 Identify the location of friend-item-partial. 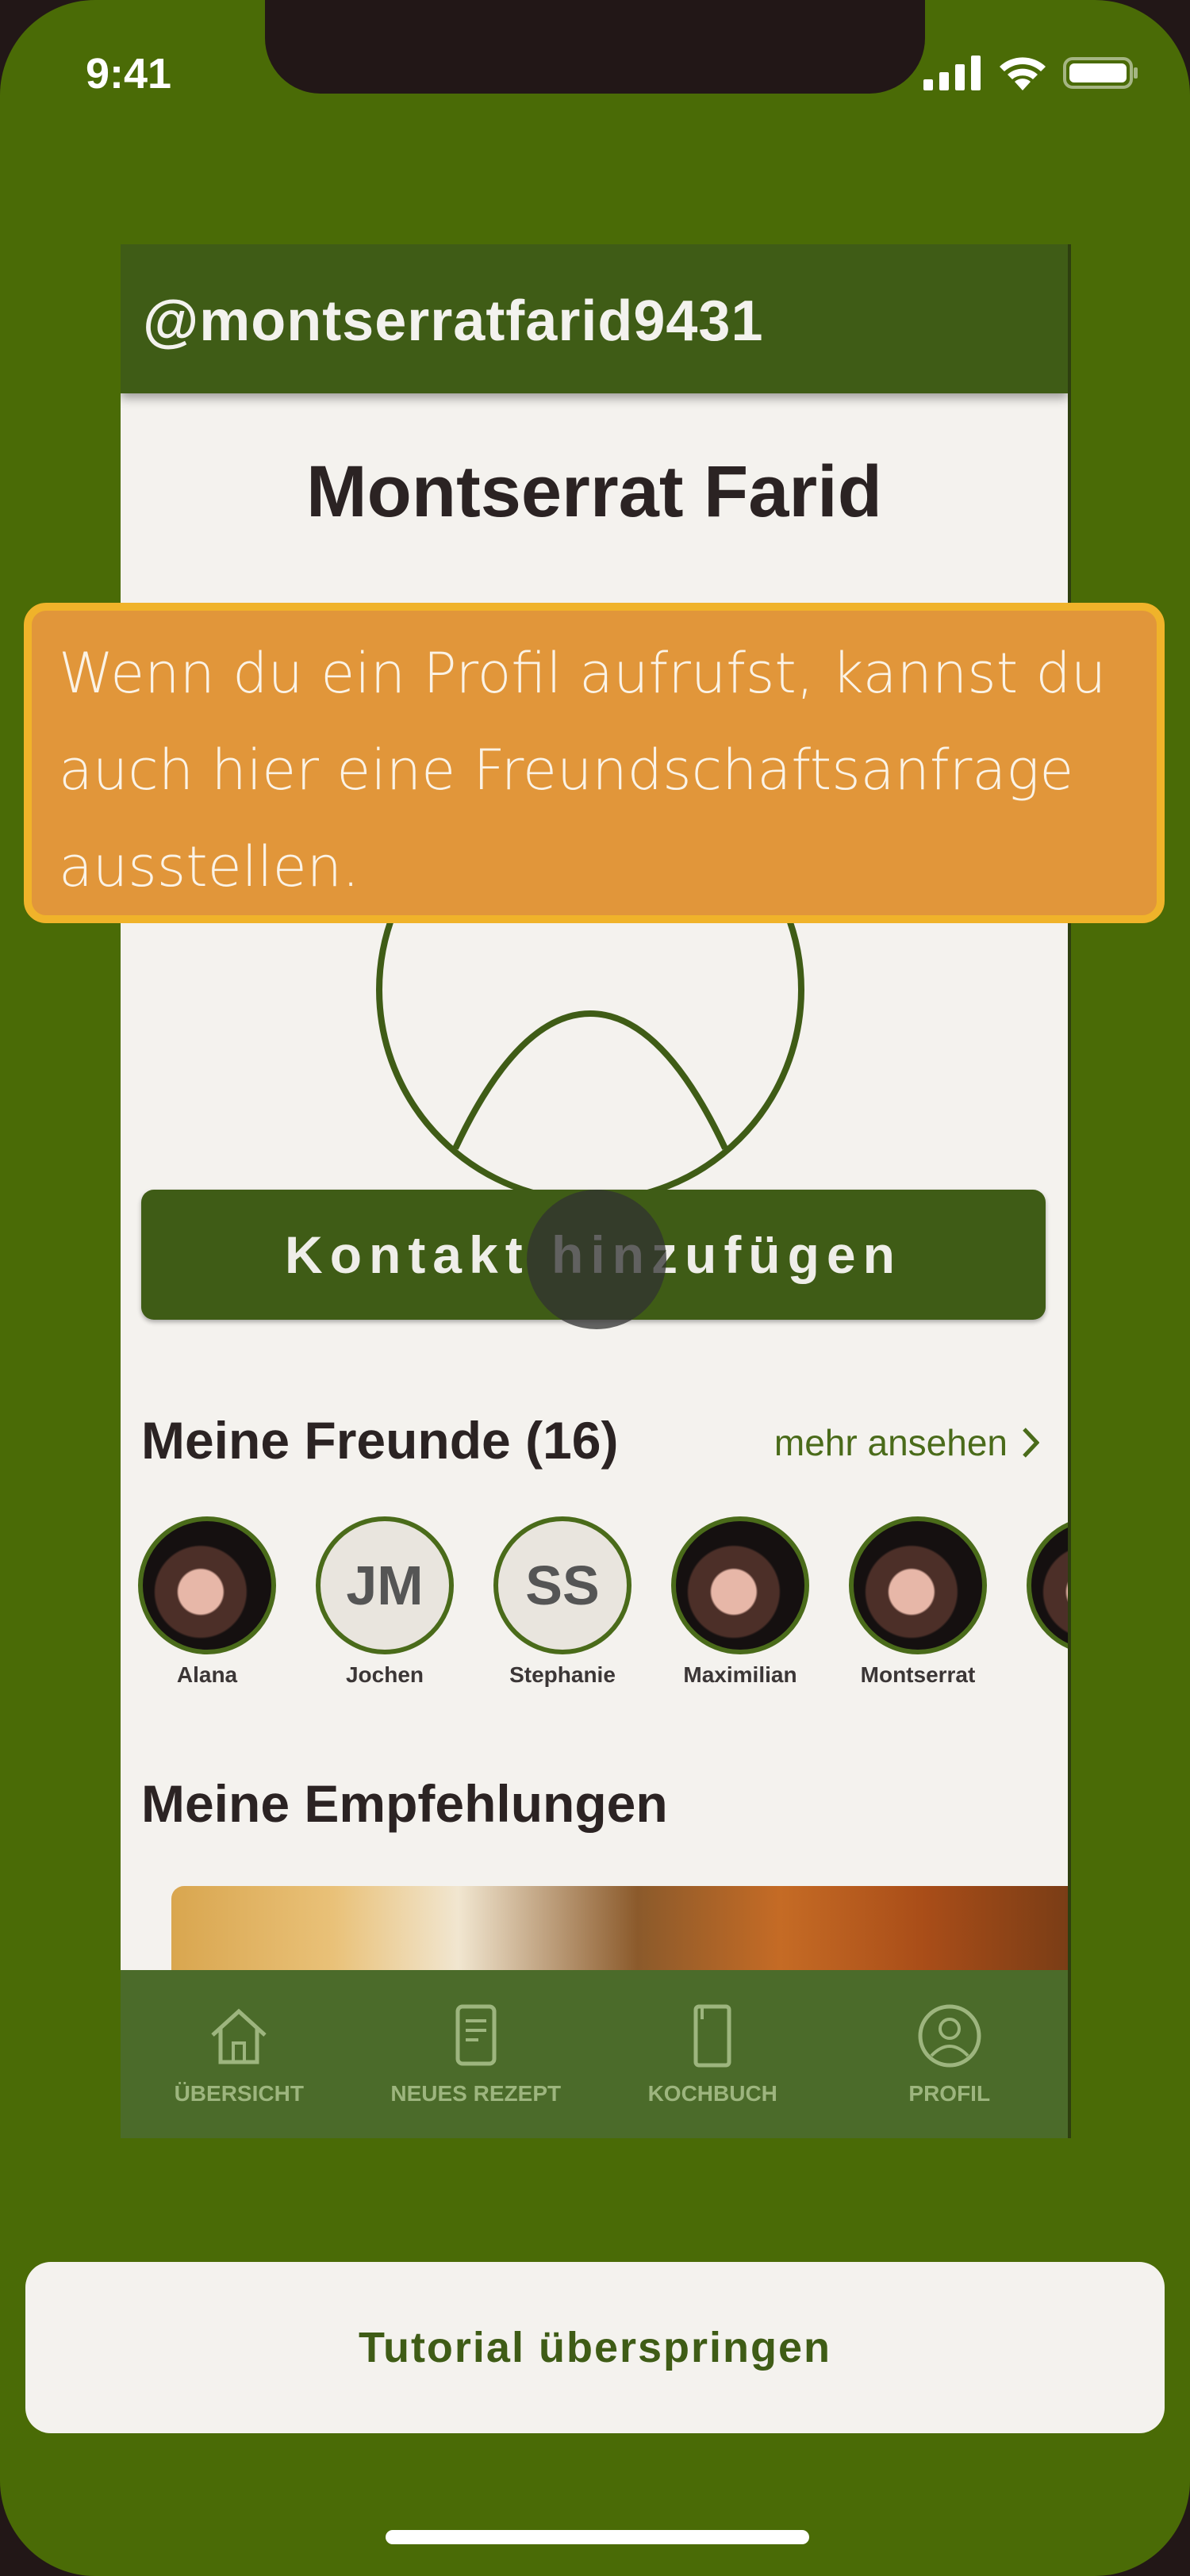
(1044, 1585).